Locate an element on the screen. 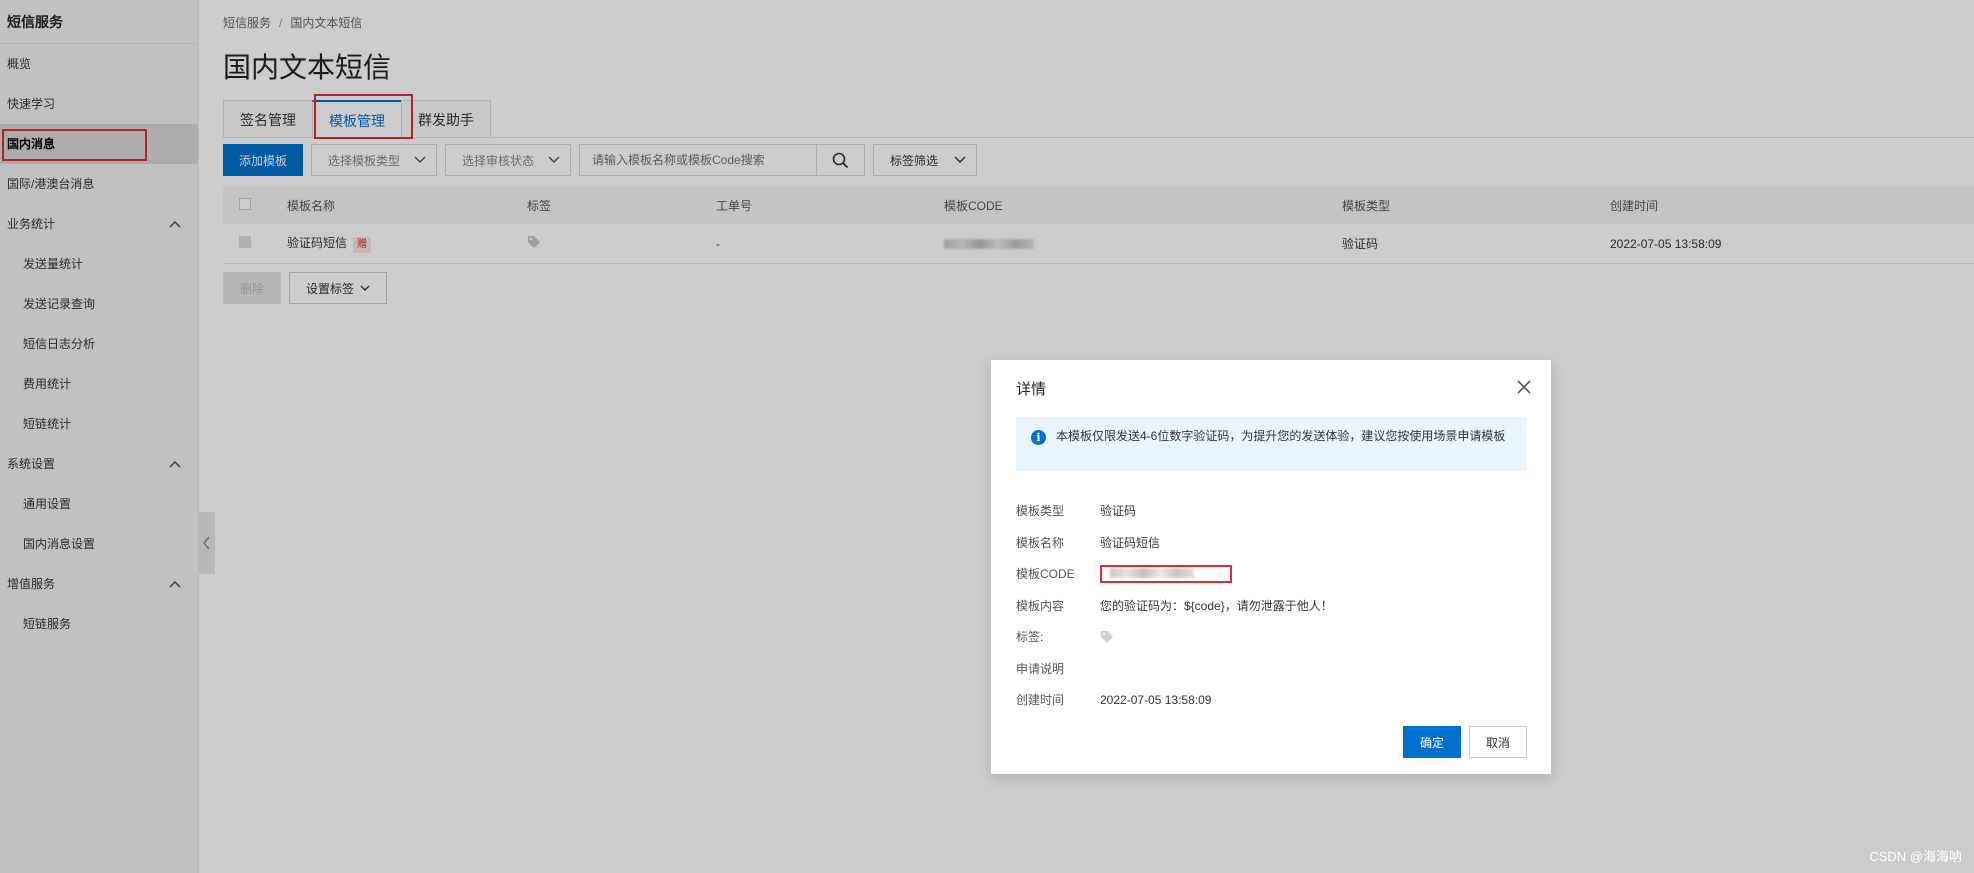  detail-key: 标签: is located at coordinates (1030, 637).